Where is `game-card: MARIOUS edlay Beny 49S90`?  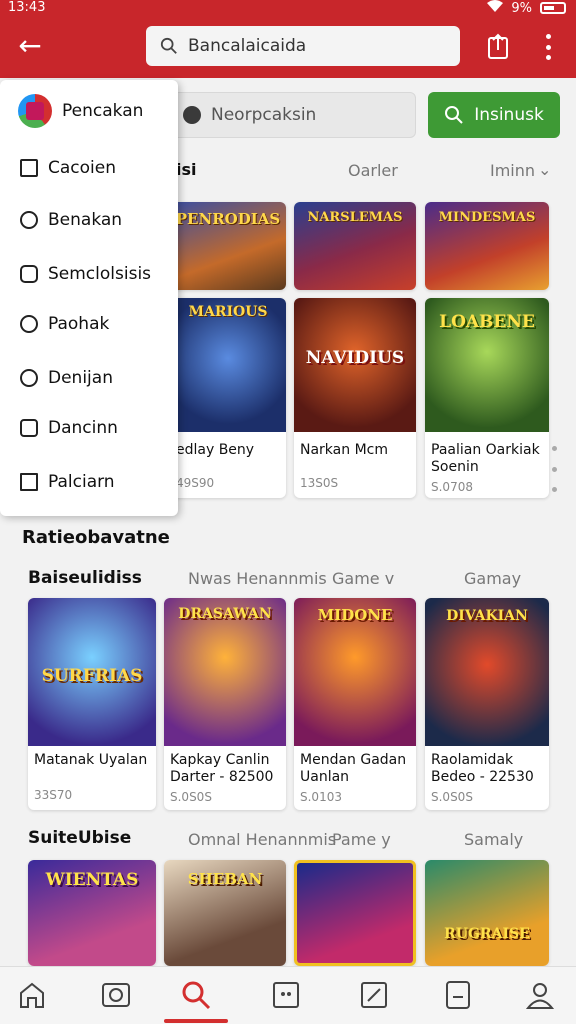
game-card: MARIOUS edlay Beny 49S90 is located at coordinates (228, 398).